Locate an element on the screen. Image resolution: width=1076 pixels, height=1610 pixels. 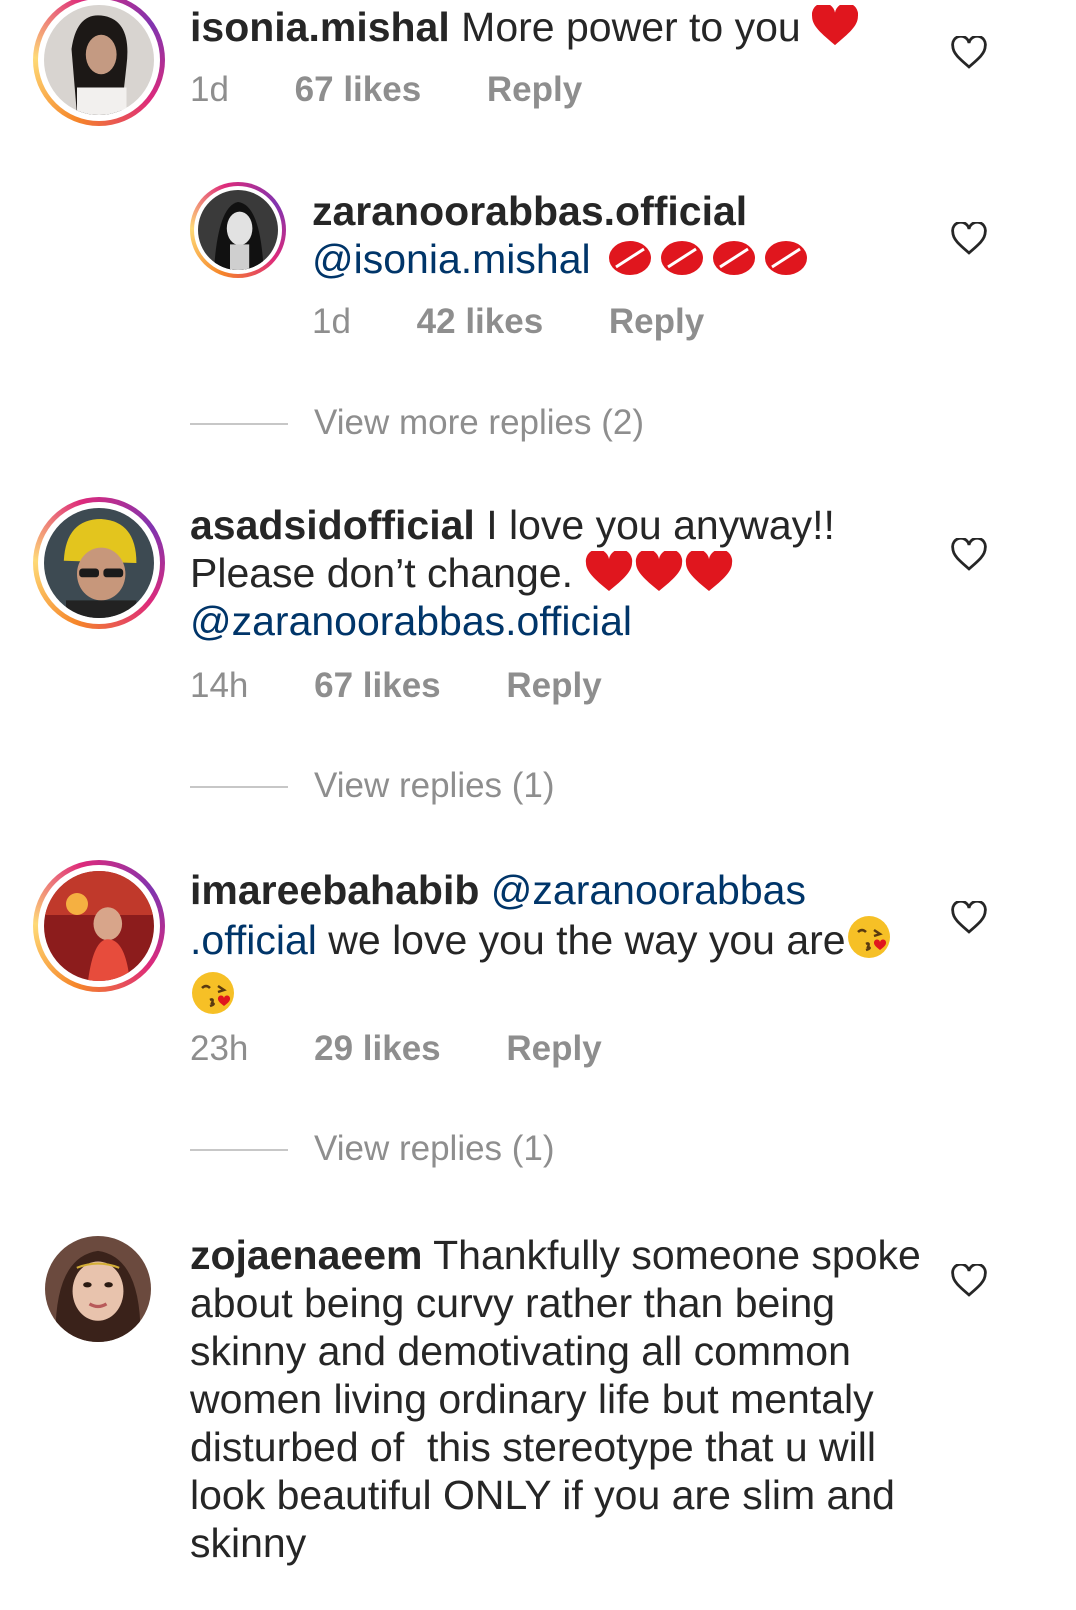
comment-time: 23h is located at coordinates (219, 1048).